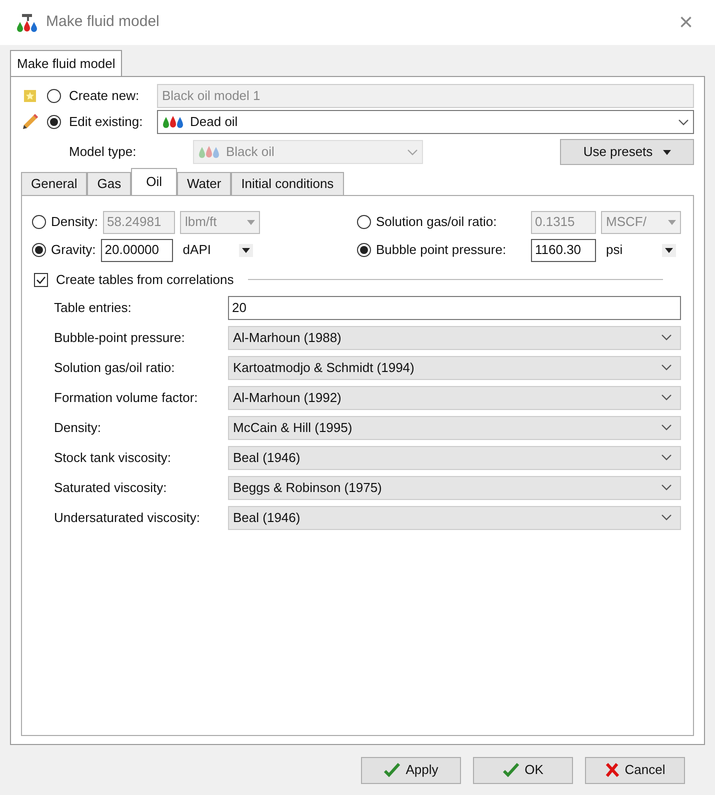 The height and width of the screenshot is (795, 715). I want to click on cross-icon, so click(611, 770).